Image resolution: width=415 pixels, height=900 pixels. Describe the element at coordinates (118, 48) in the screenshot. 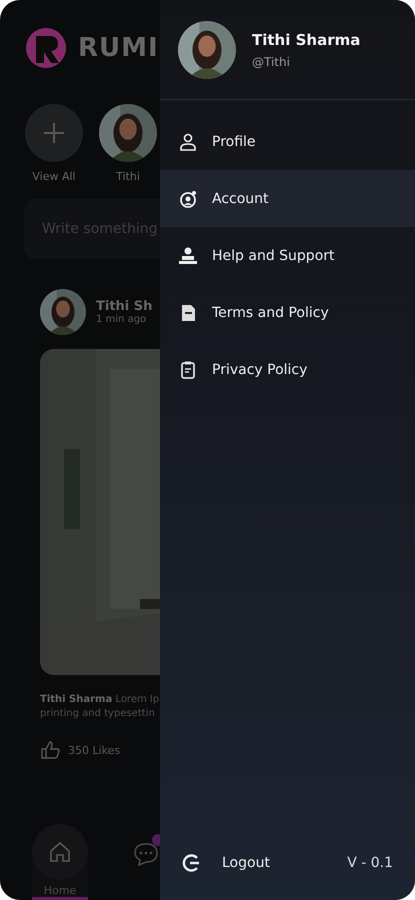

I see `app-name: RUMI` at that location.